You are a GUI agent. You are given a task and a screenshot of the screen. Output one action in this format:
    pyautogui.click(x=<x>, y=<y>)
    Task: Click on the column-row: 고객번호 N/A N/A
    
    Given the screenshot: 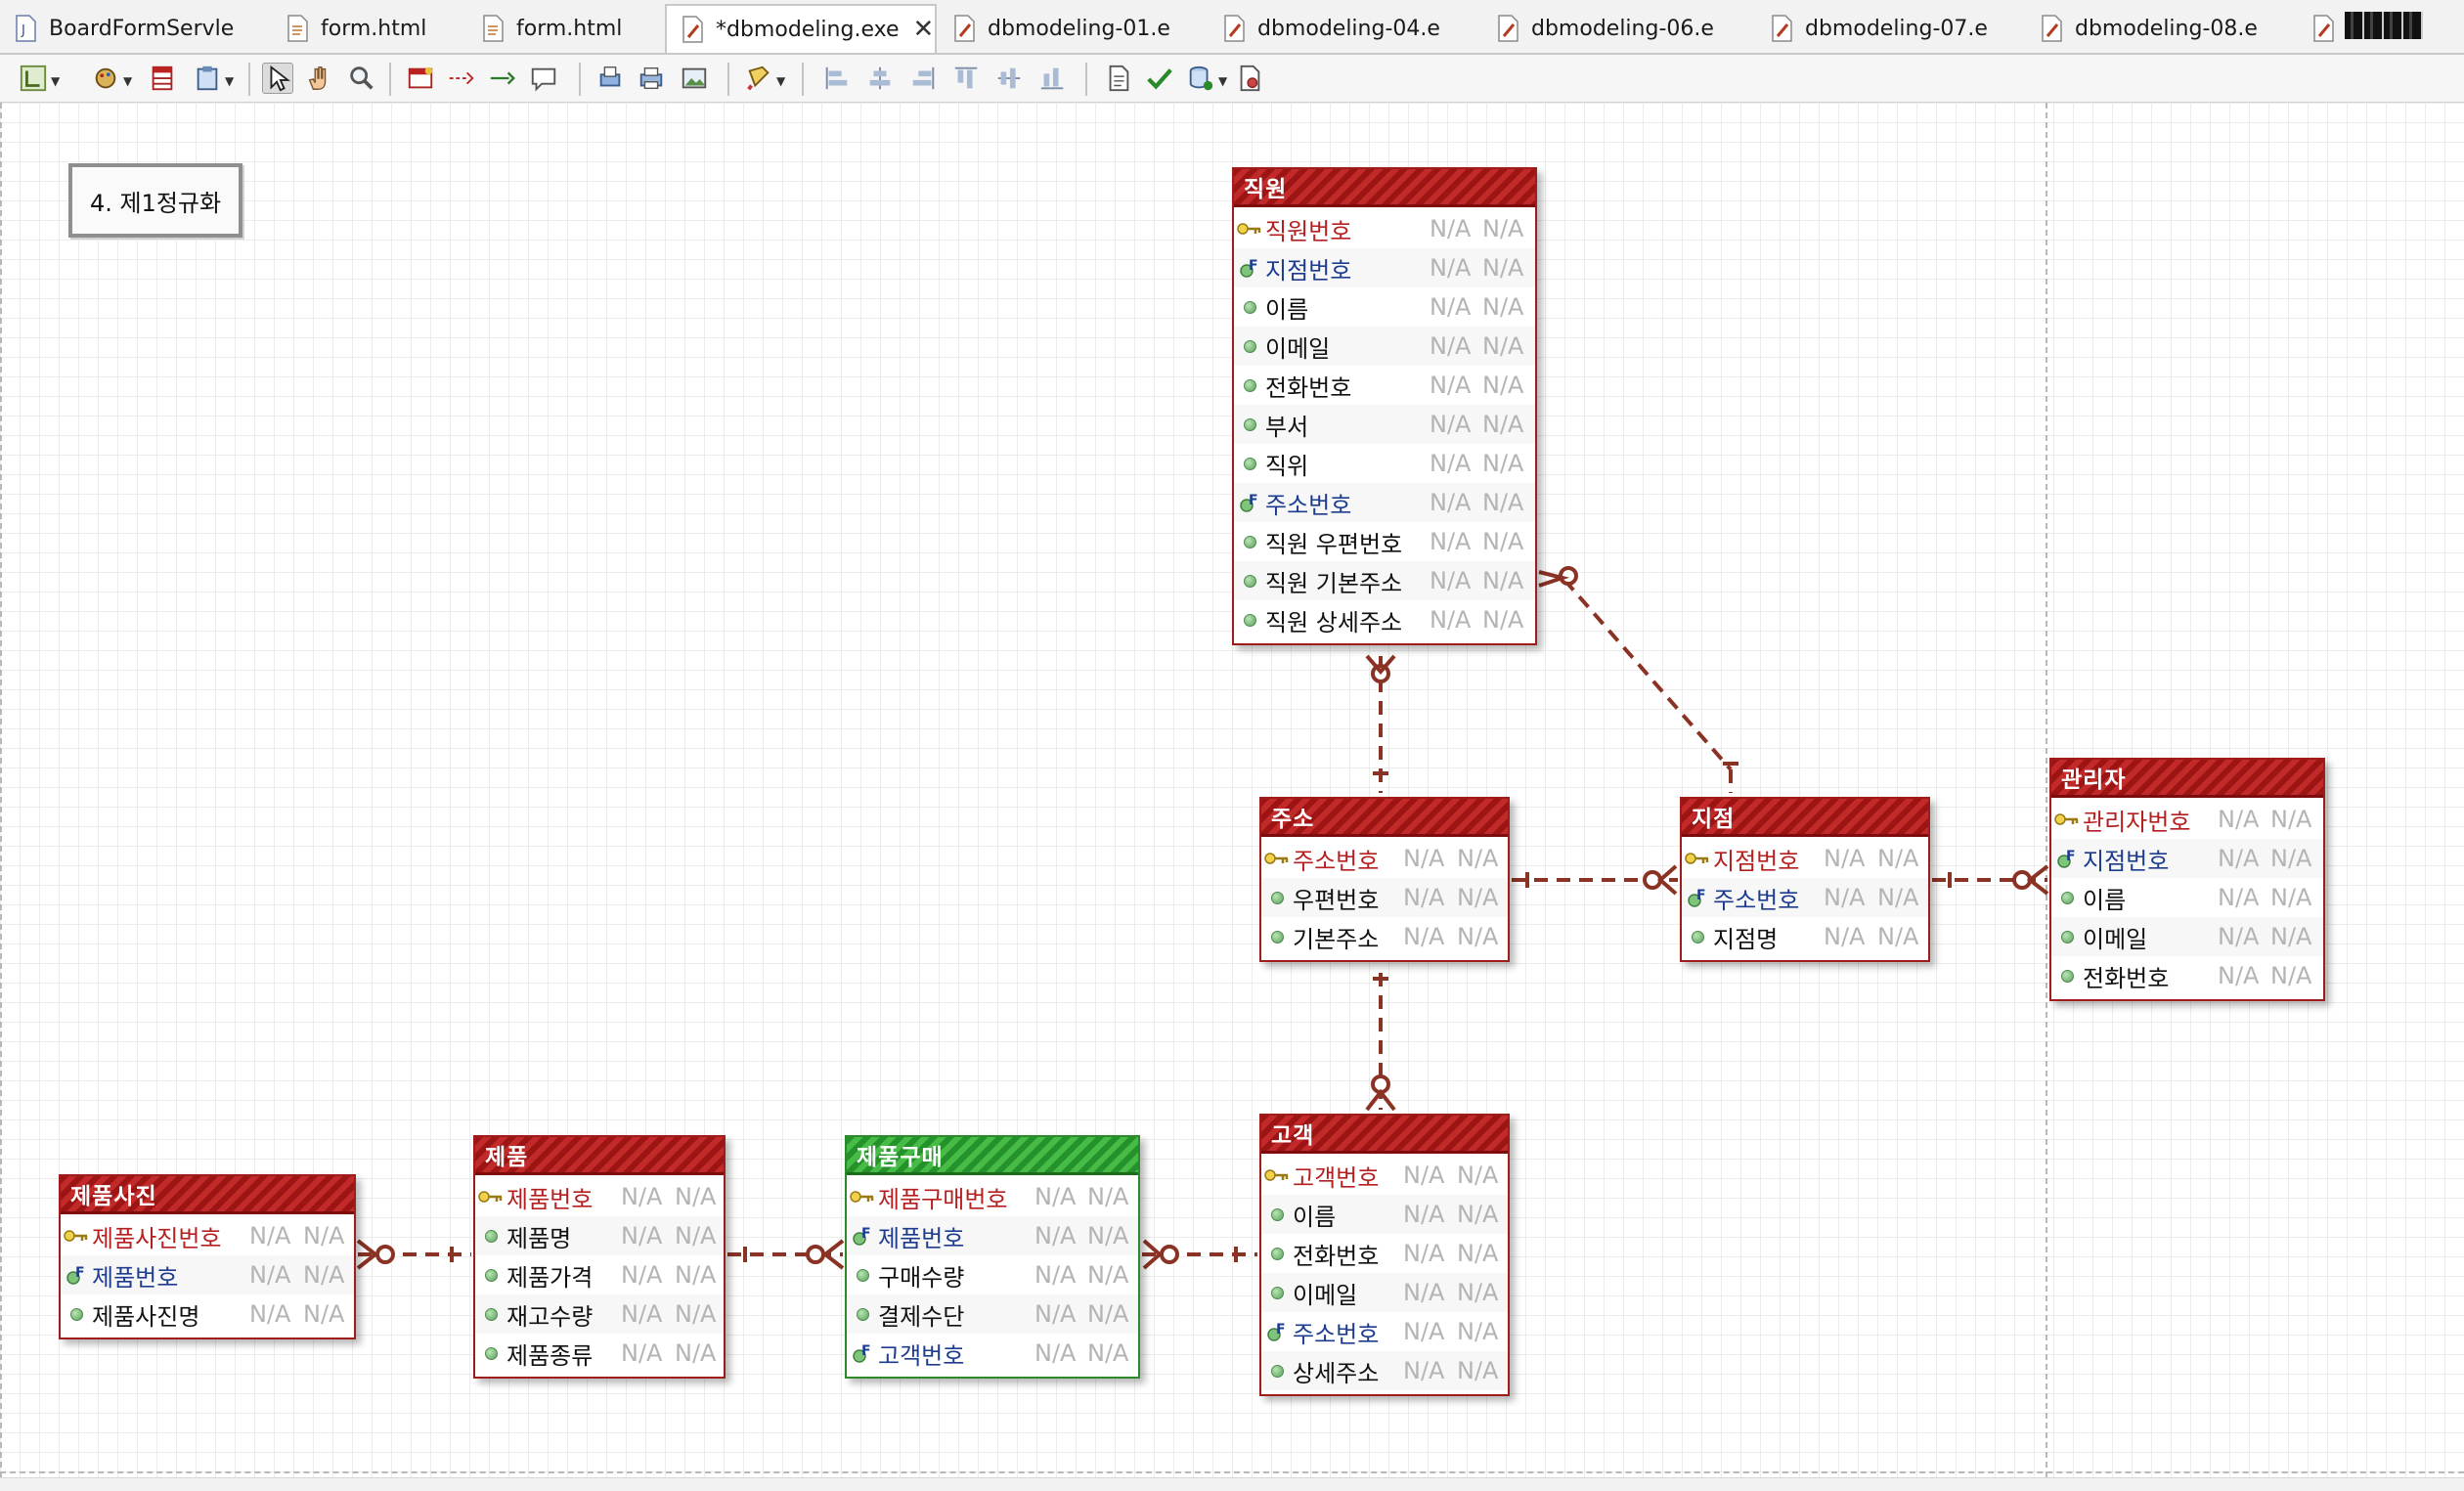 What is the action you would take?
    pyautogui.click(x=1384, y=1176)
    